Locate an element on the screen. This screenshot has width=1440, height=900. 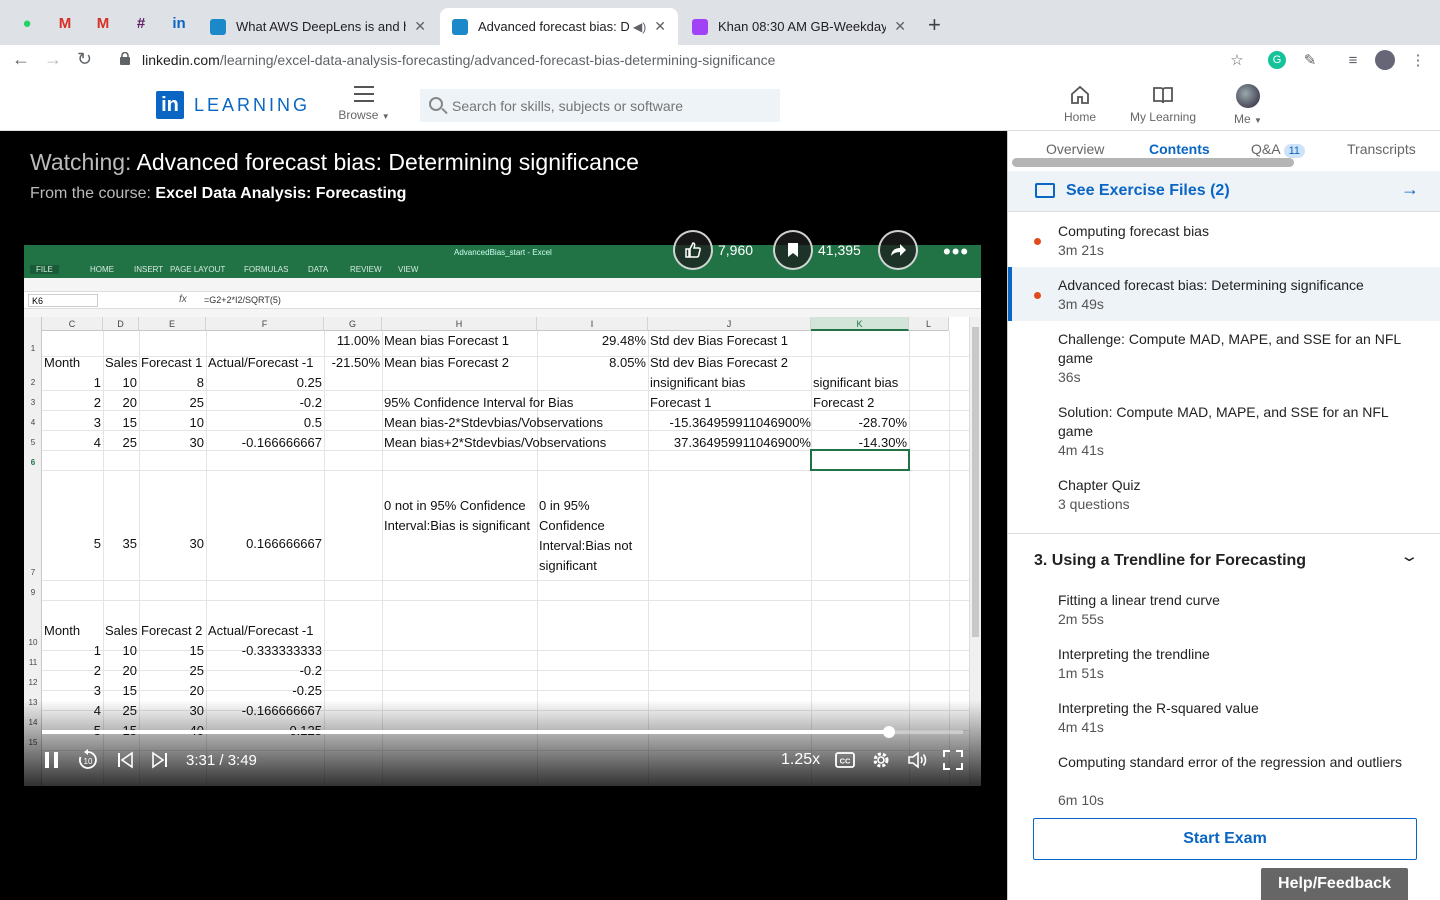
reload-icon: ↻ is located at coordinates (84, 59).